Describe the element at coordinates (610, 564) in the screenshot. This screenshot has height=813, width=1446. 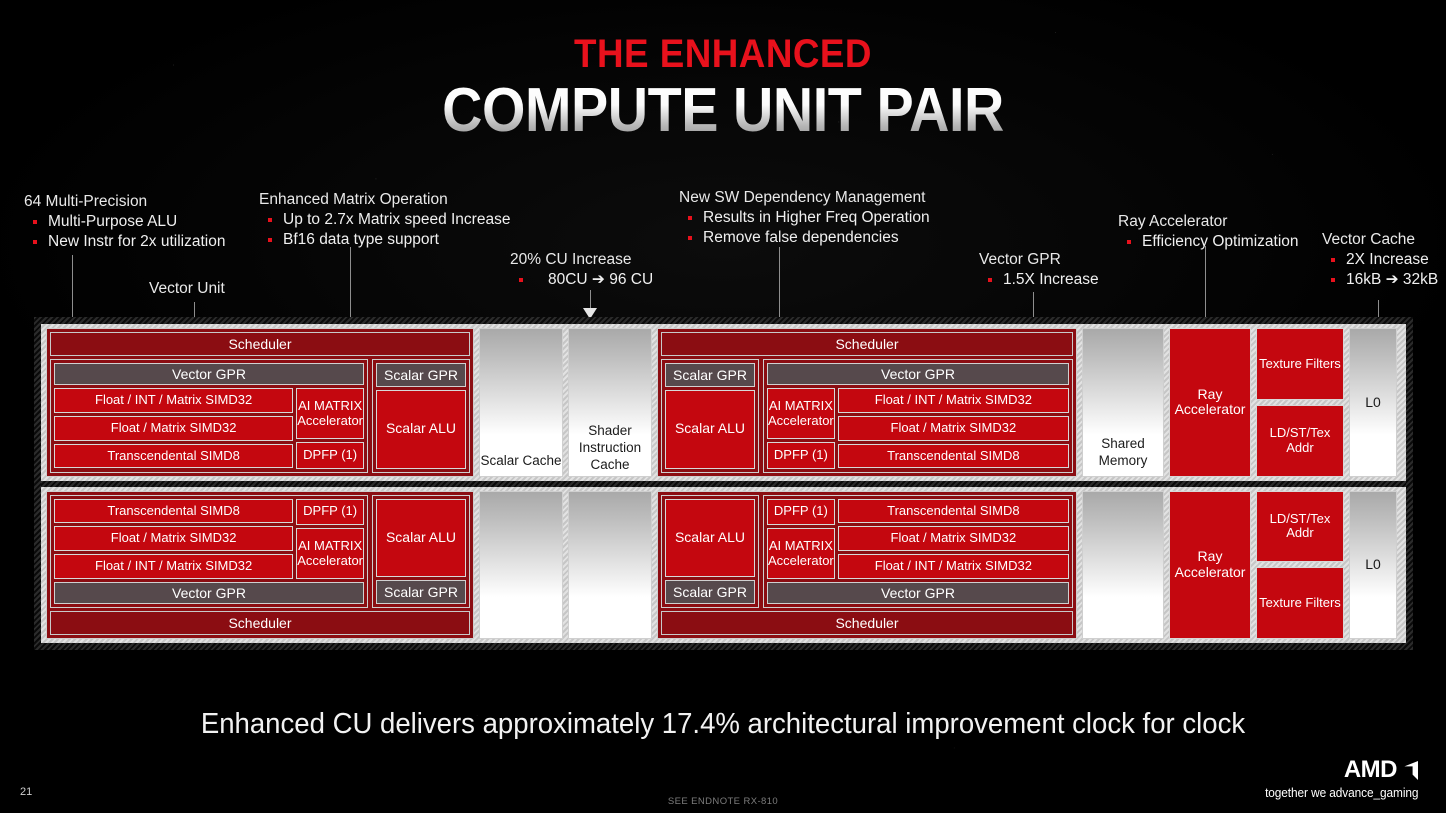
I see `shader-instruction-cache-lower` at that location.